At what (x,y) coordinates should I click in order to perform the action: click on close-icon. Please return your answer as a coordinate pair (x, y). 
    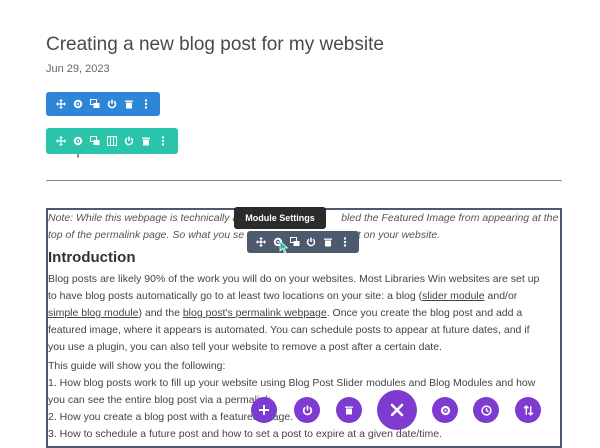
    Looking at the image, I should click on (397, 410).